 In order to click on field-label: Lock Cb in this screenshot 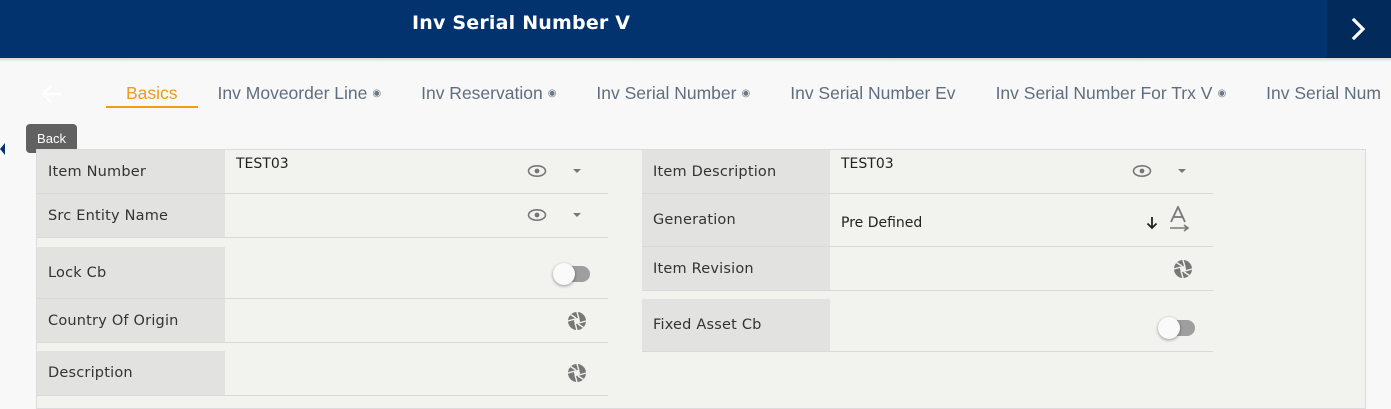, I will do `click(131, 272)`.